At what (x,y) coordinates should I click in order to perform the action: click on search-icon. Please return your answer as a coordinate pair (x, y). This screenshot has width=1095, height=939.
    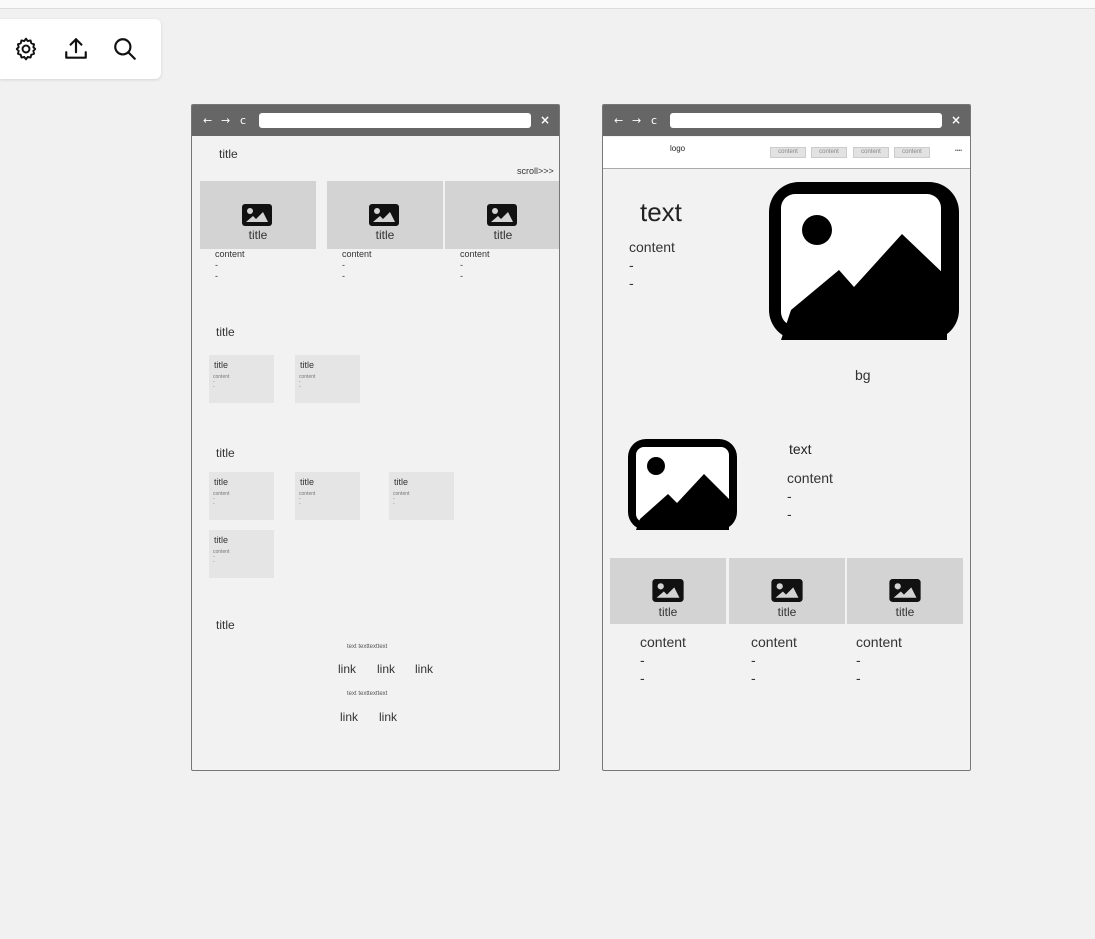
    Looking at the image, I should click on (125, 49).